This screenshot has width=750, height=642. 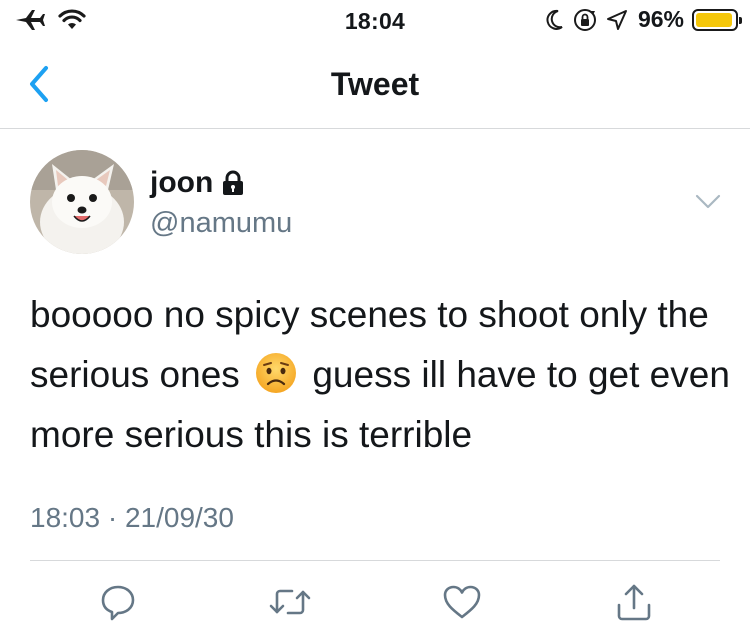 I want to click on battery-icon, so click(x=717, y=19).